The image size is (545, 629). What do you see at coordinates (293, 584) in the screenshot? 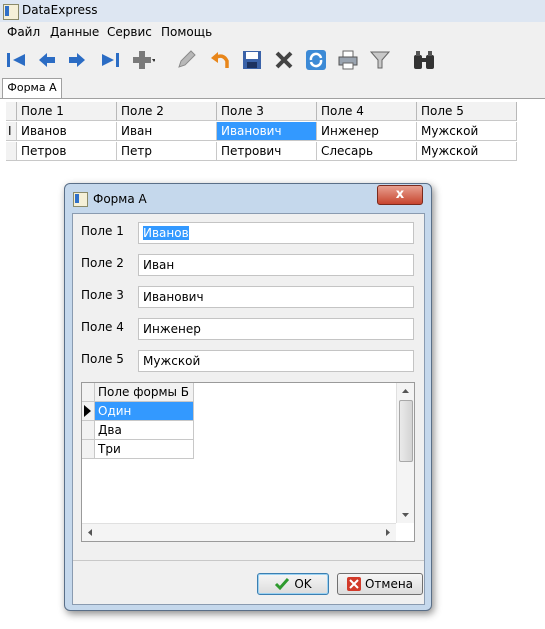
I see `ok-button: OK` at bounding box center [293, 584].